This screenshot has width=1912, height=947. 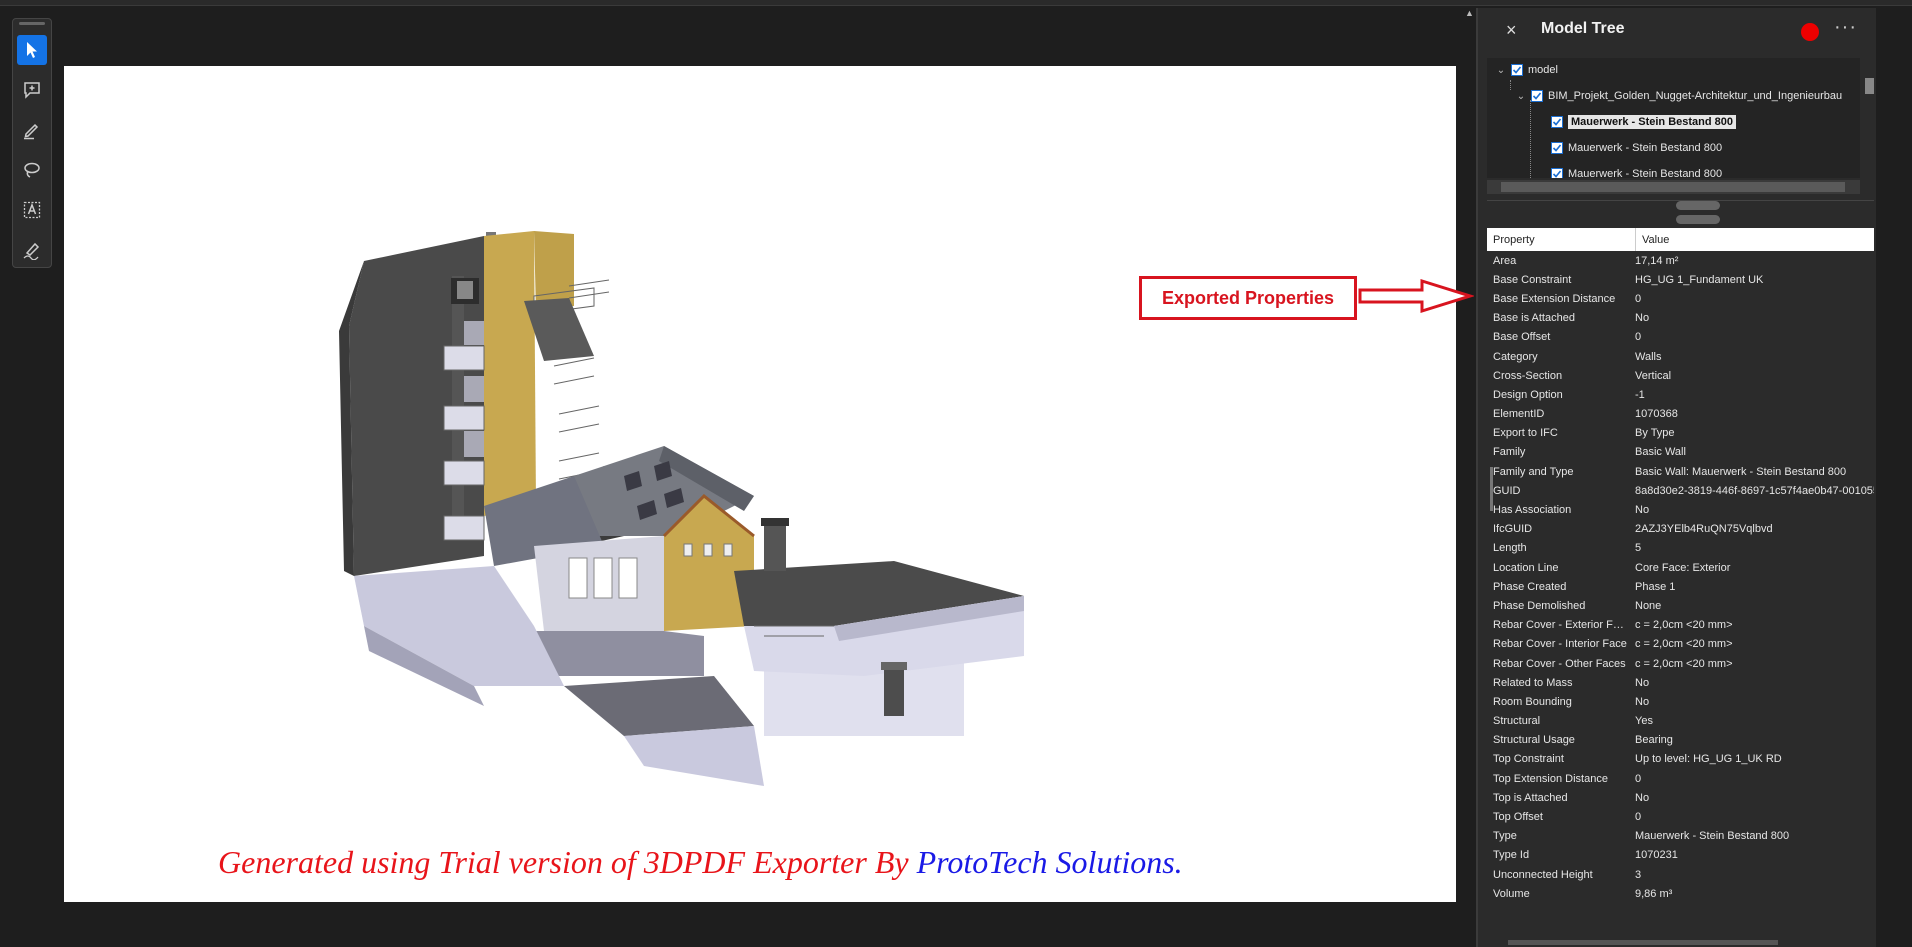 What do you see at coordinates (1526, 70) in the screenshot?
I see `tree-node: ⌄ model` at bounding box center [1526, 70].